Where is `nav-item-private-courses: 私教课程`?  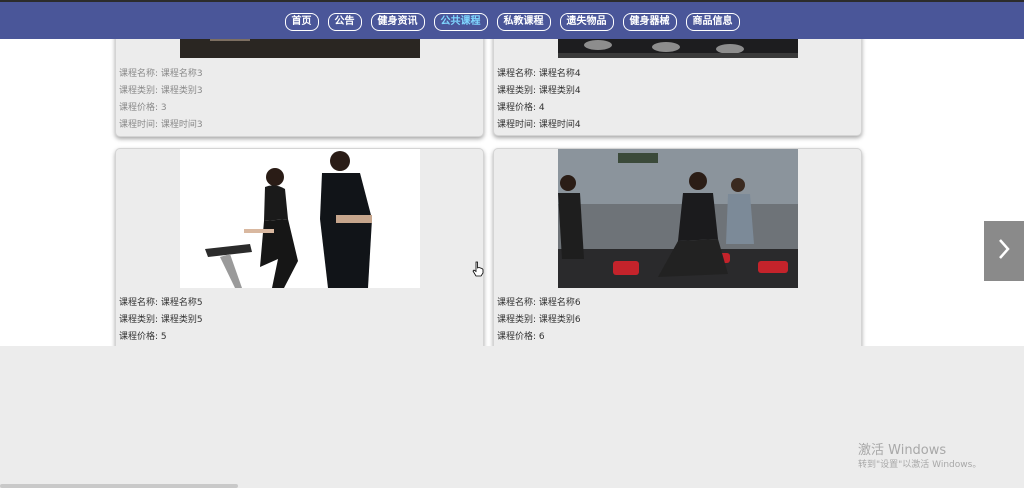
nav-item-private-courses: 私教课程 is located at coordinates (523, 22).